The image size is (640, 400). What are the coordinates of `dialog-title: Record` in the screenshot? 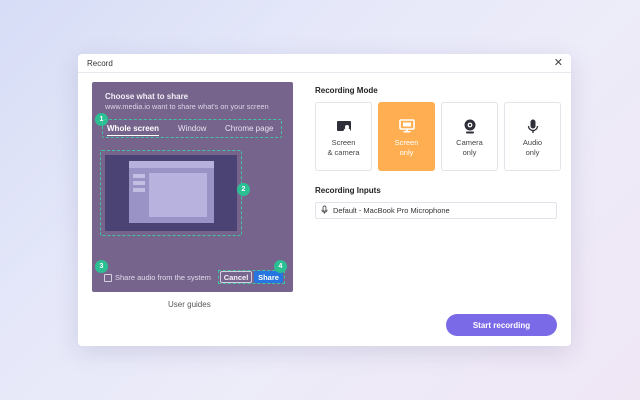 It's located at (100, 63).